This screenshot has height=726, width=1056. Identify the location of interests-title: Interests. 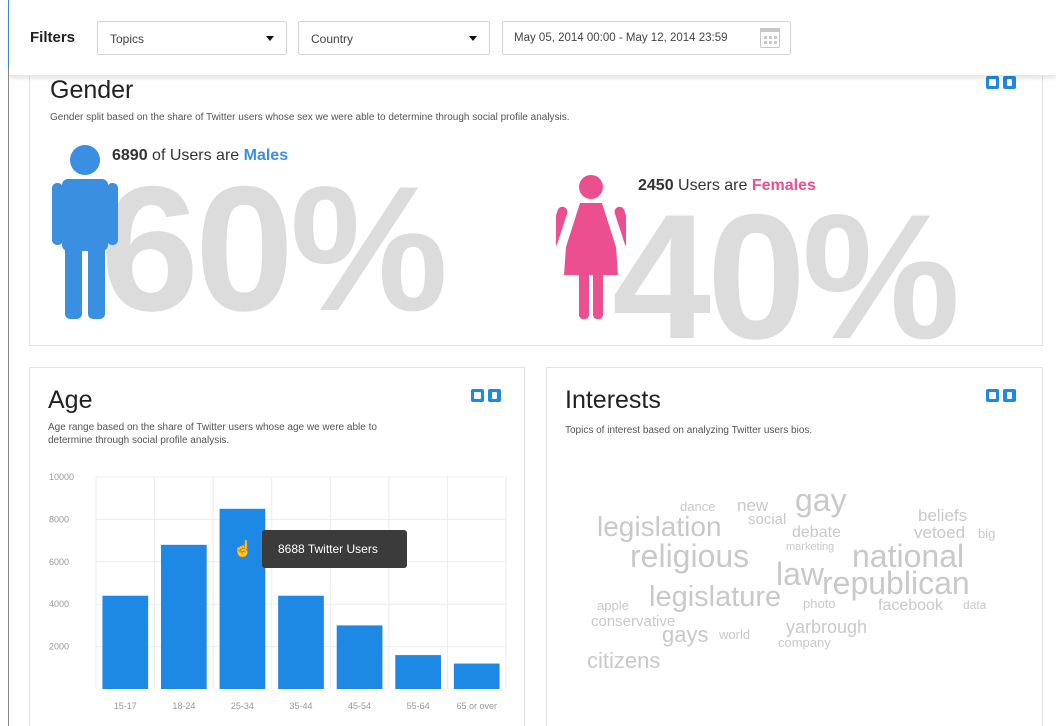
(613, 400).